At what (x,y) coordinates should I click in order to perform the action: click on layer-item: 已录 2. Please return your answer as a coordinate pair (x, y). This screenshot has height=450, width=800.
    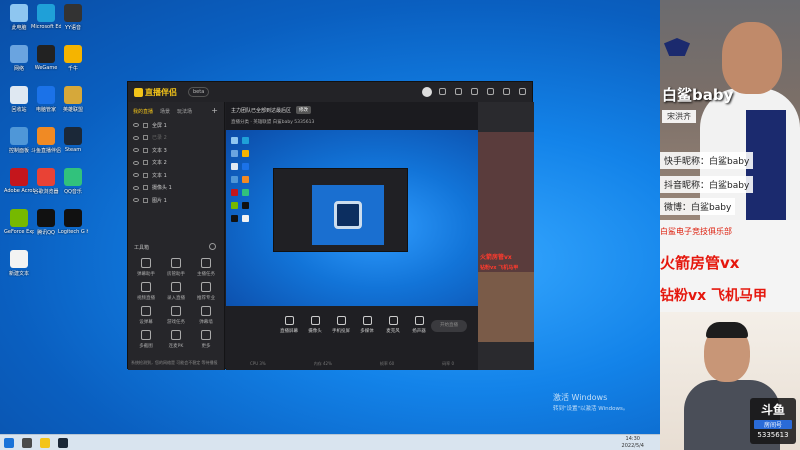
    Looking at the image, I should click on (176, 138).